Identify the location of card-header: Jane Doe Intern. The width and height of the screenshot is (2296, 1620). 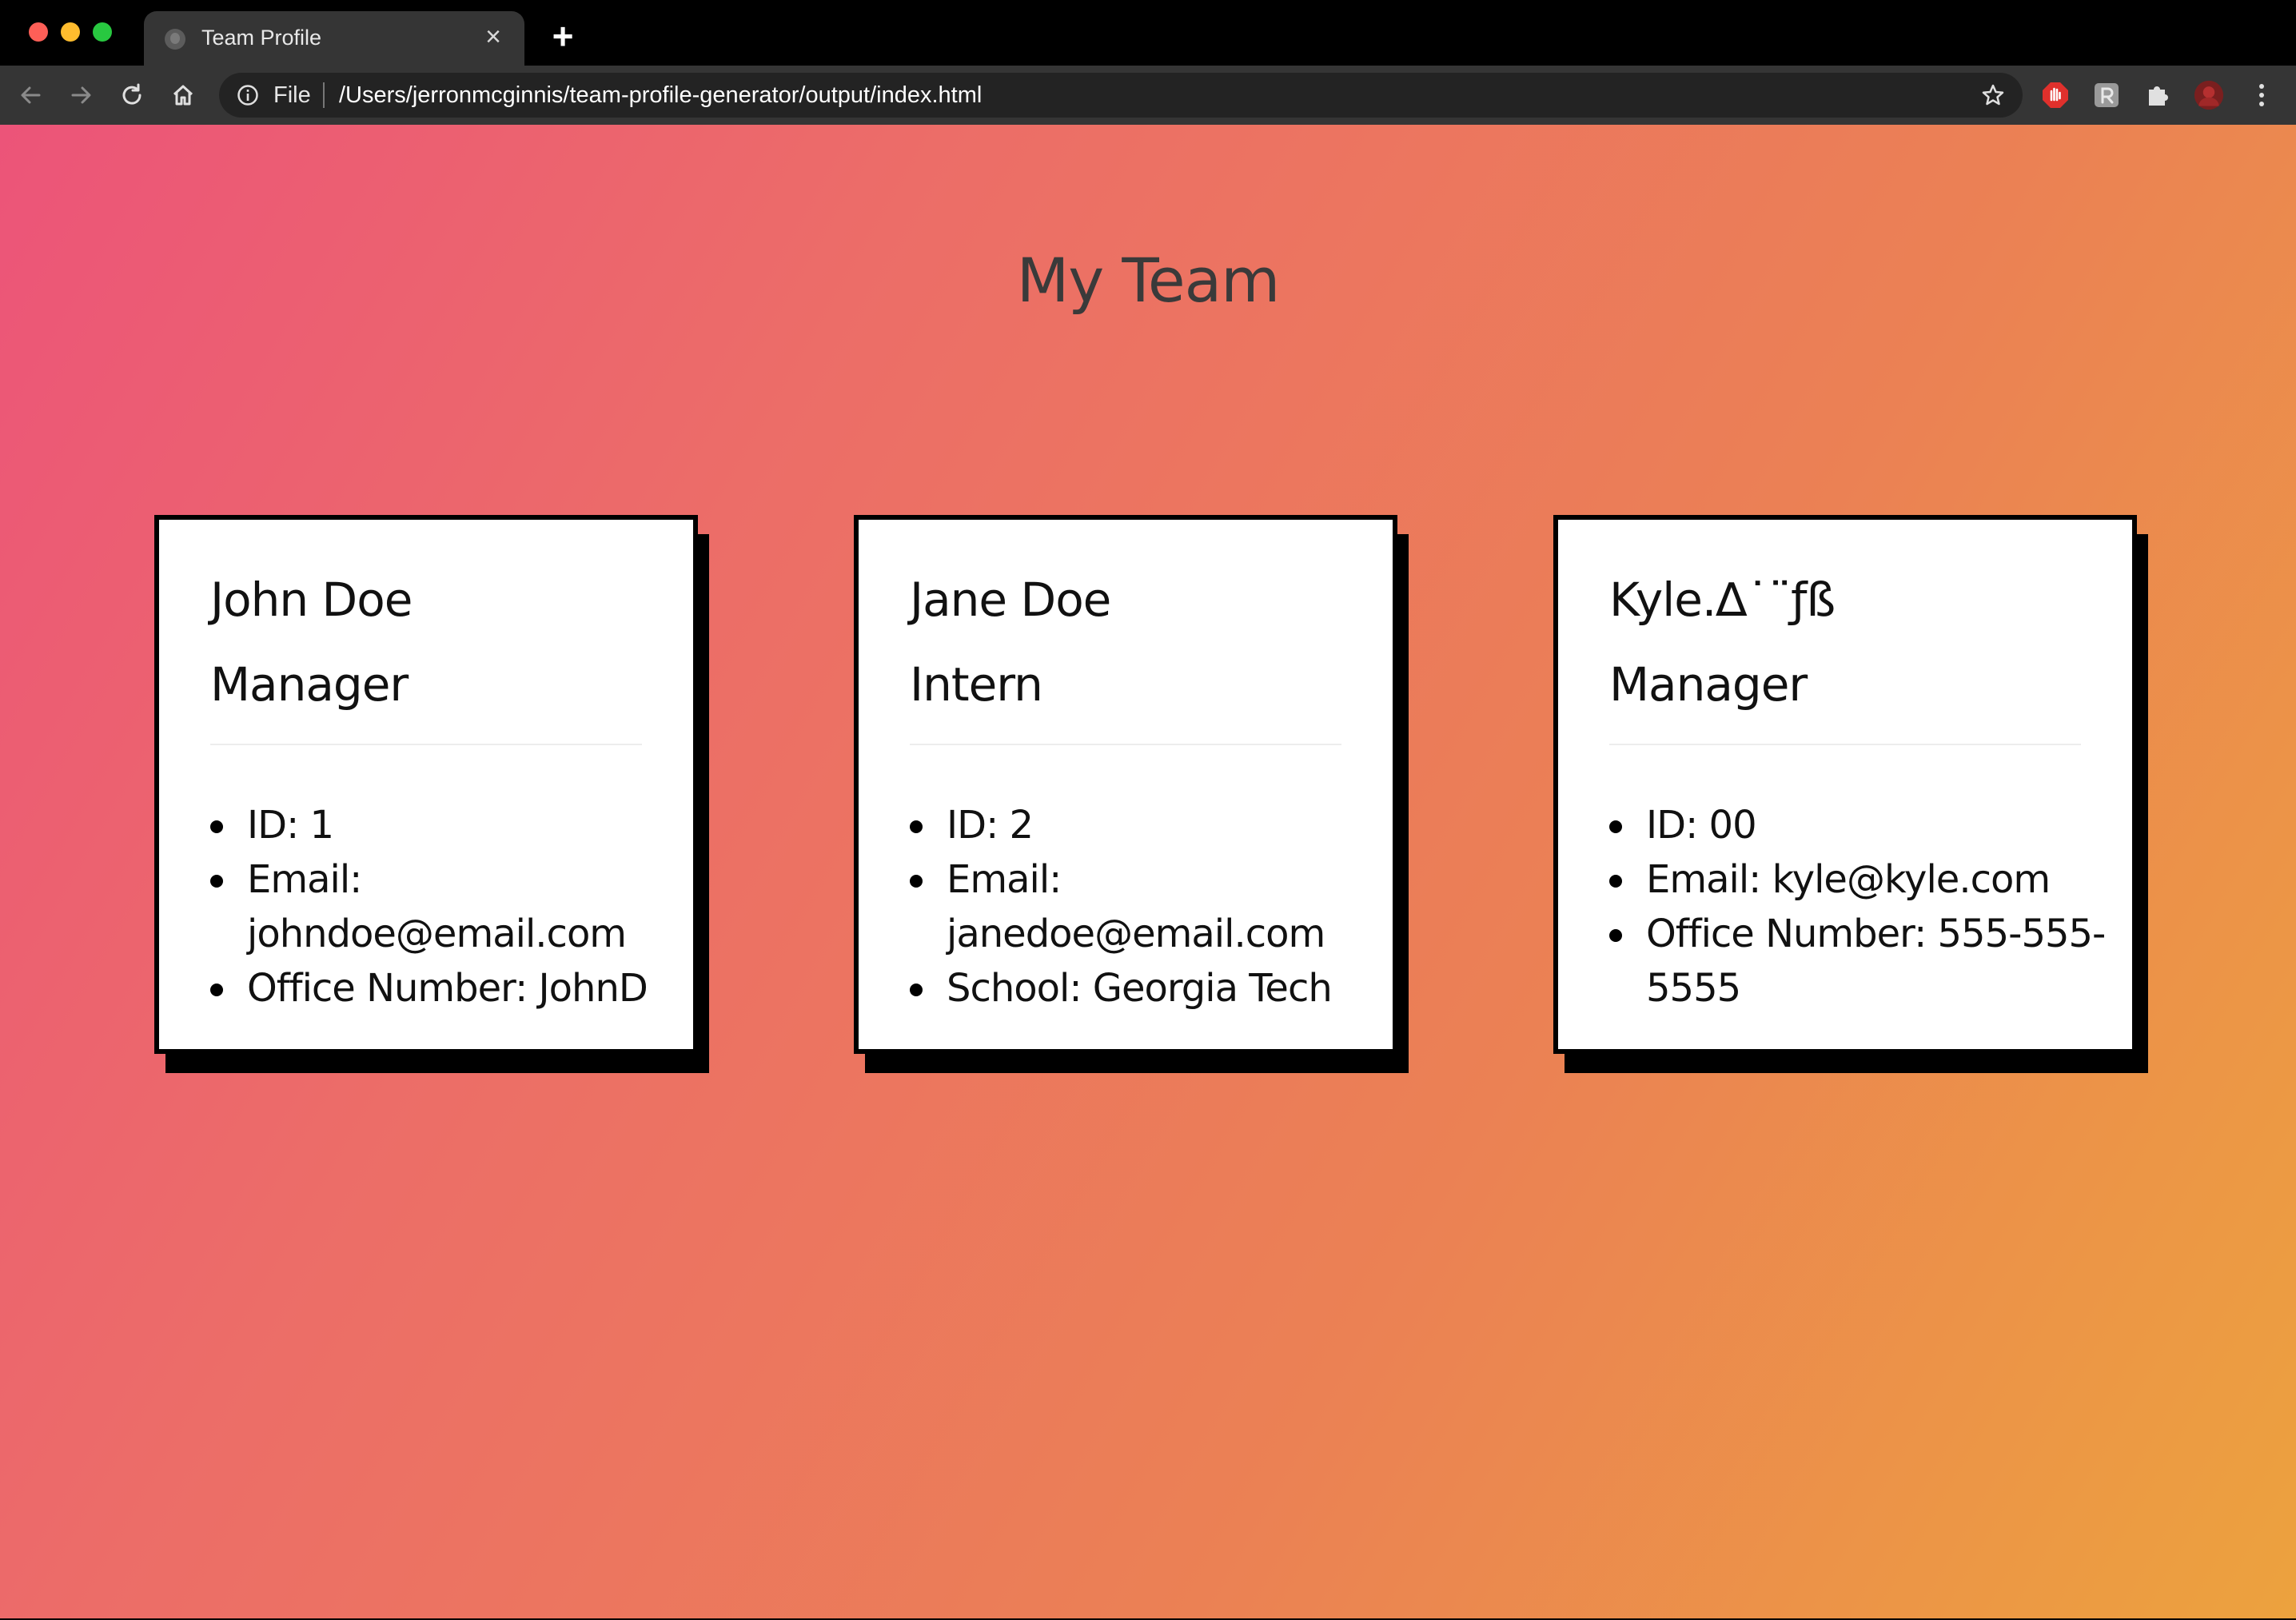
(1125, 657).